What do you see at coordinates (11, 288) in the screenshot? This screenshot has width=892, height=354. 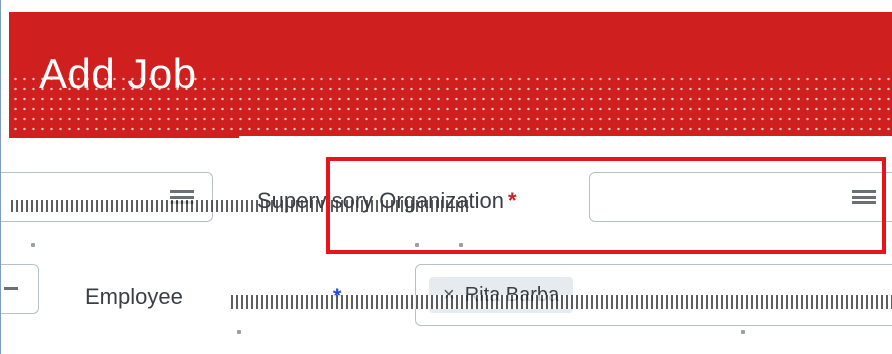 I see `minus-icon` at bounding box center [11, 288].